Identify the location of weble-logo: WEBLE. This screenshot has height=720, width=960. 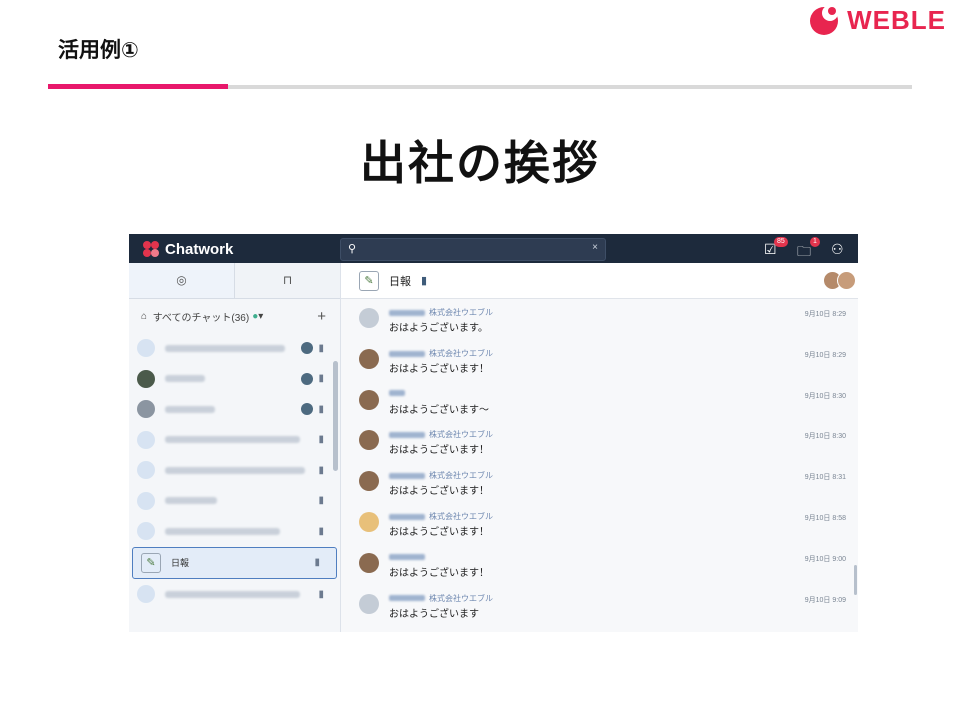
(877, 20).